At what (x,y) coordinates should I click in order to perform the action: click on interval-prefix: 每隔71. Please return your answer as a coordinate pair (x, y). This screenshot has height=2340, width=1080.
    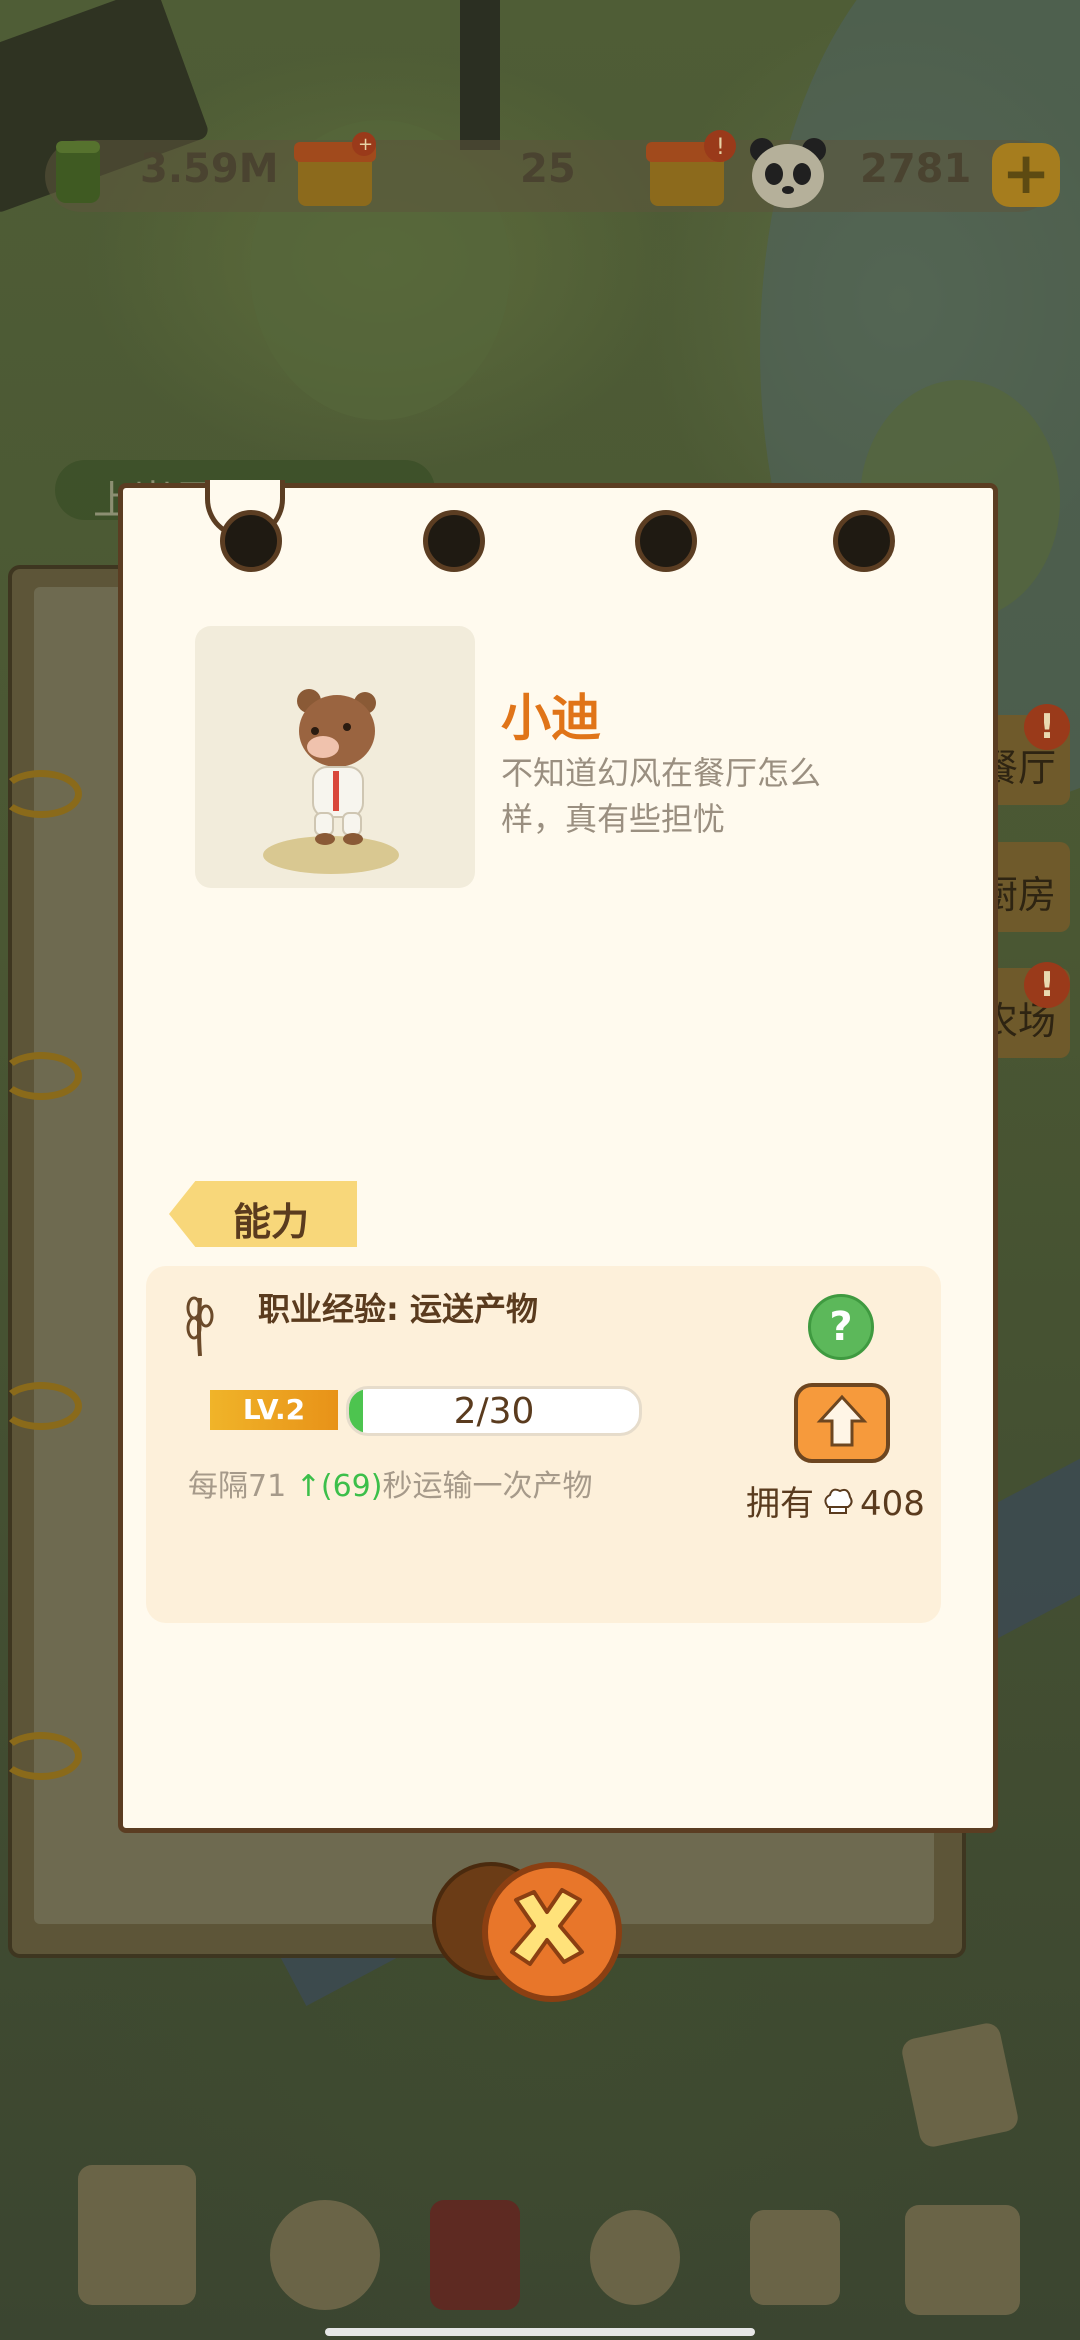
    Looking at the image, I should click on (242, 1486).